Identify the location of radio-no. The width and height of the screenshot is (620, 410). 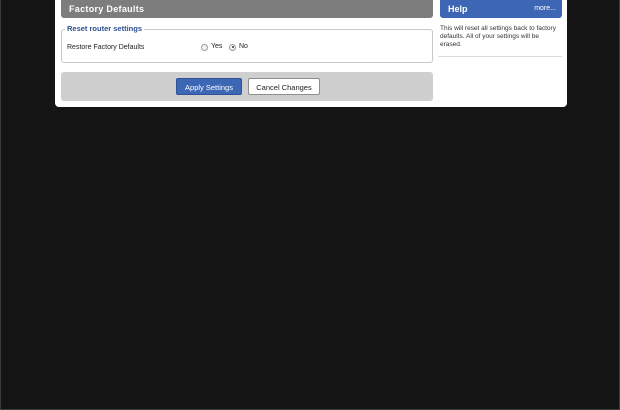
(232, 47).